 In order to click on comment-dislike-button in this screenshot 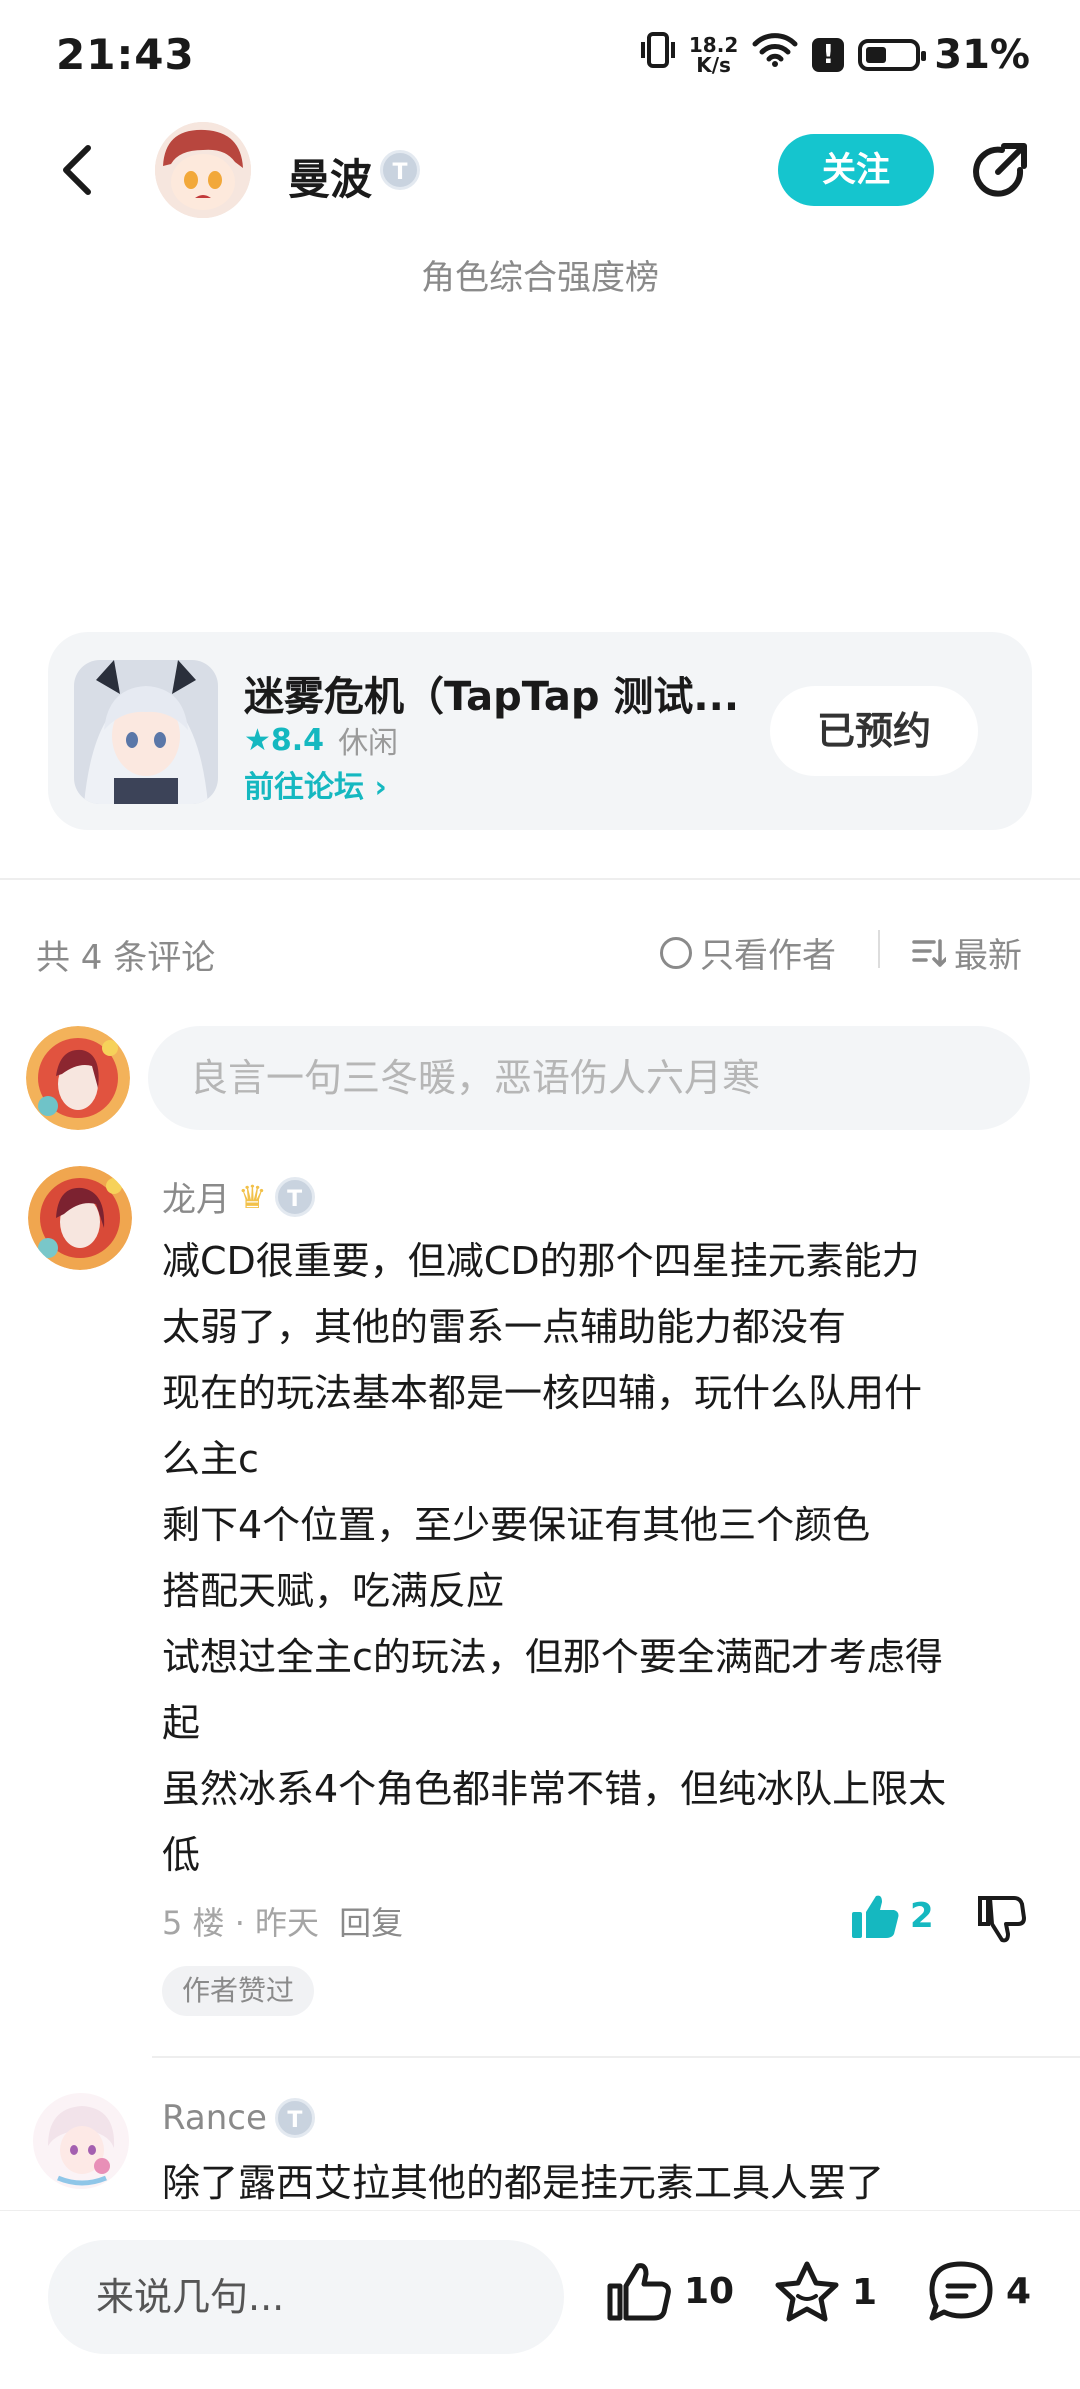, I will do `click(1002, 1918)`.